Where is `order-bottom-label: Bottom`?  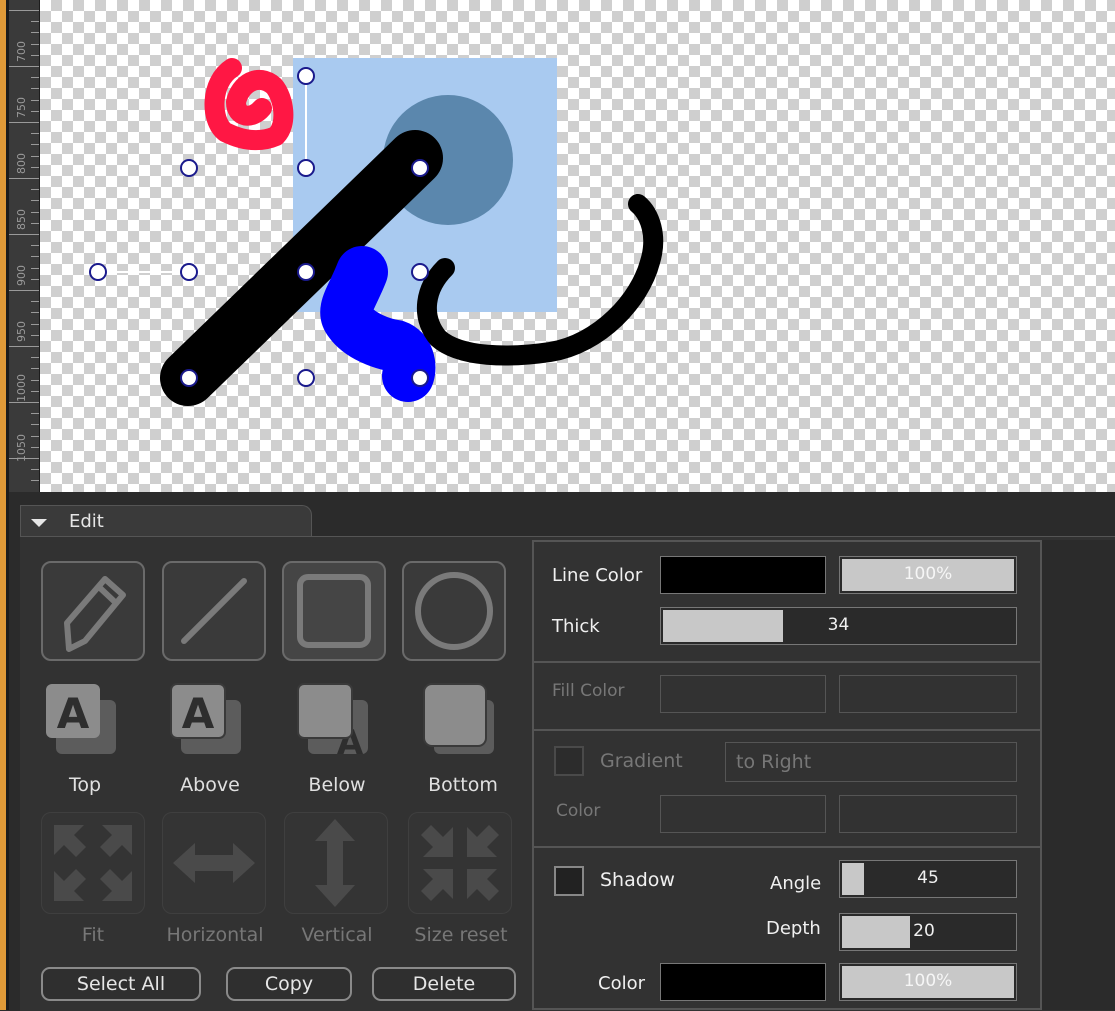 order-bottom-label: Bottom is located at coordinates (463, 785).